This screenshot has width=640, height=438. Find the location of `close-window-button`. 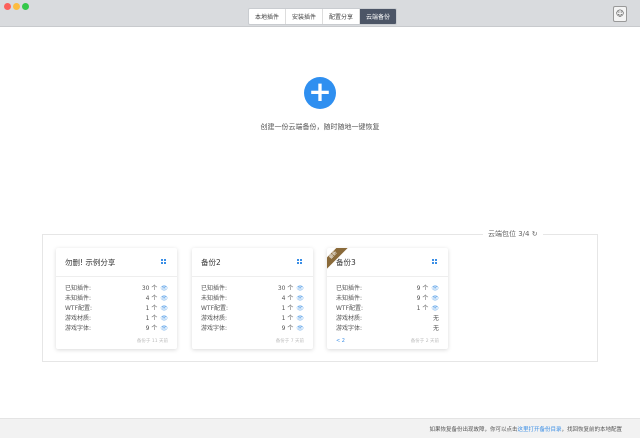

close-window-button is located at coordinates (7, 6).